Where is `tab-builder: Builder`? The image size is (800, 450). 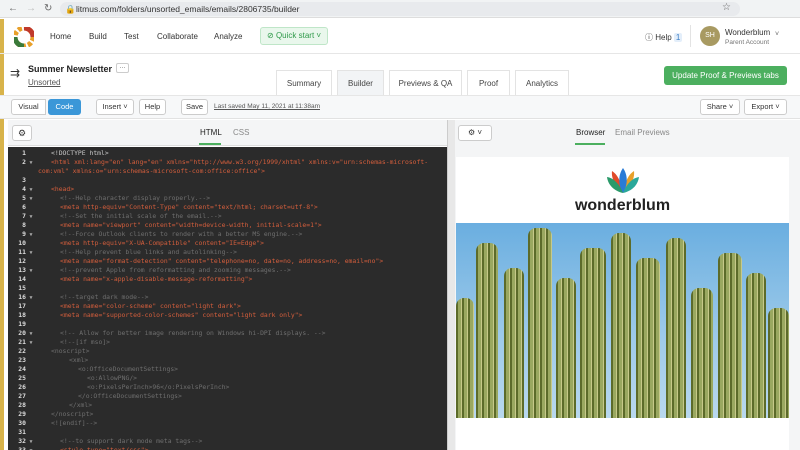 tab-builder: Builder is located at coordinates (360, 82).